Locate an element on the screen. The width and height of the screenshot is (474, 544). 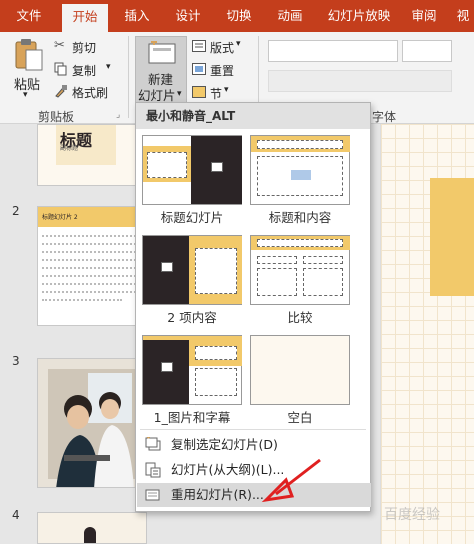
reset-button: 重置 is located at coordinates (222, 70).